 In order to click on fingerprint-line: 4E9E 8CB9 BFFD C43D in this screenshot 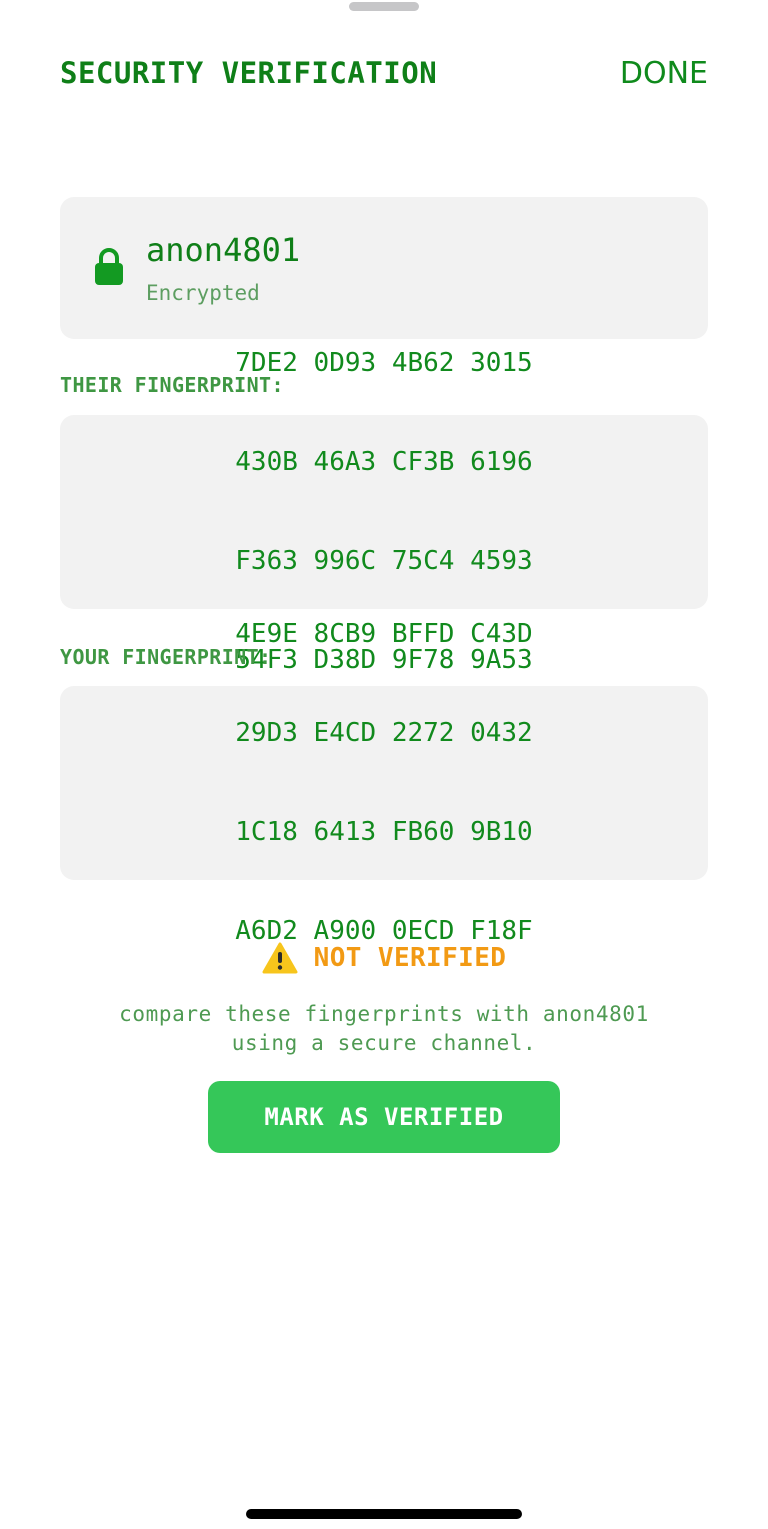, I will do `click(384, 634)`.